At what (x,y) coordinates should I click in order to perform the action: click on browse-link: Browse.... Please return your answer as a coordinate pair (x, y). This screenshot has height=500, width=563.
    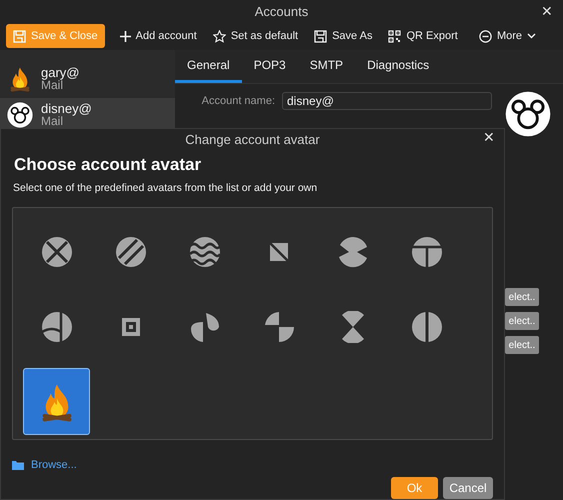
    Looking at the image, I should click on (44, 465).